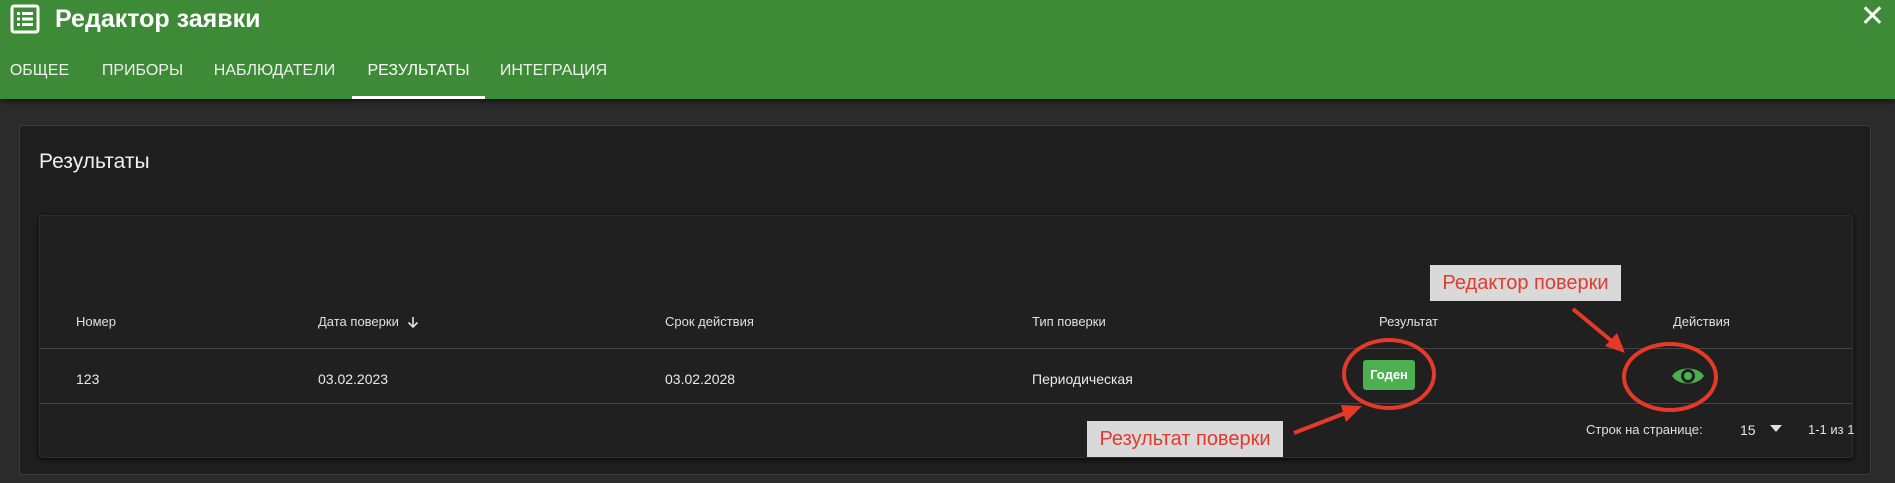 The height and width of the screenshot is (483, 1895). Describe the element at coordinates (1327, 420) in the screenshot. I see `result-arrow` at that location.